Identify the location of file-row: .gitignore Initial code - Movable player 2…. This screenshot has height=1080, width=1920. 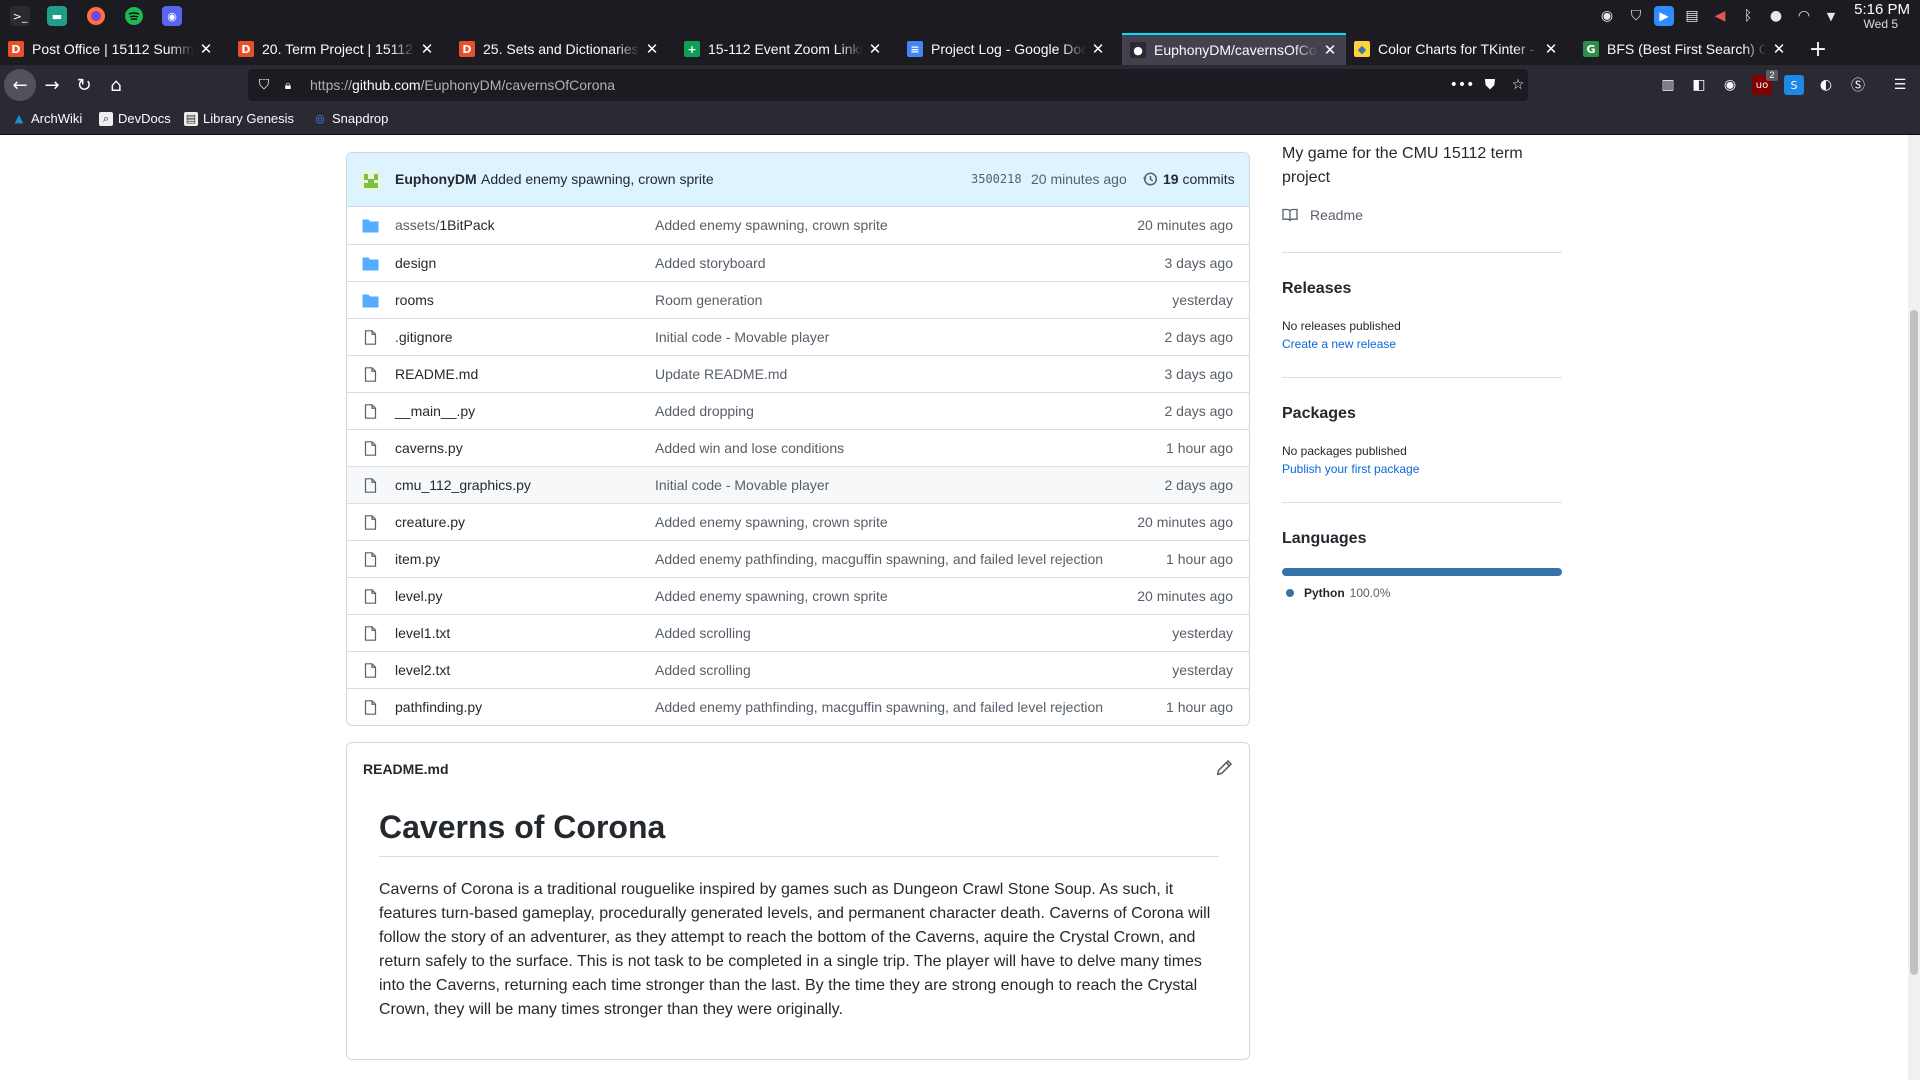
(798, 336).